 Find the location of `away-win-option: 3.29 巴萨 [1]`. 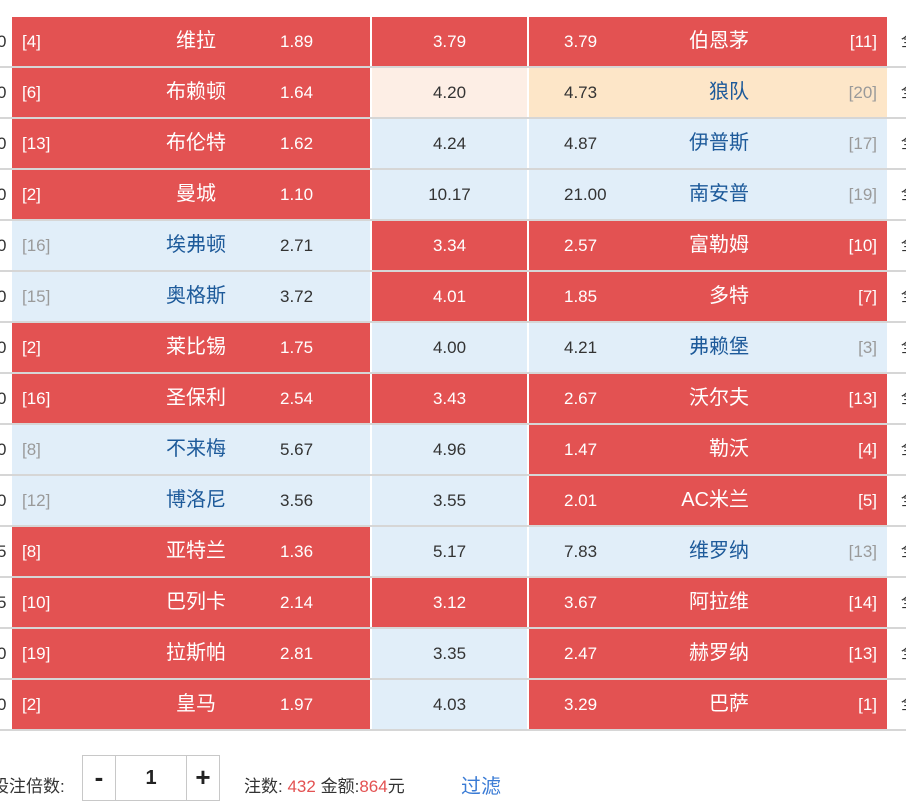

away-win-option: 3.29 巴萨 [1] is located at coordinates (708, 704).